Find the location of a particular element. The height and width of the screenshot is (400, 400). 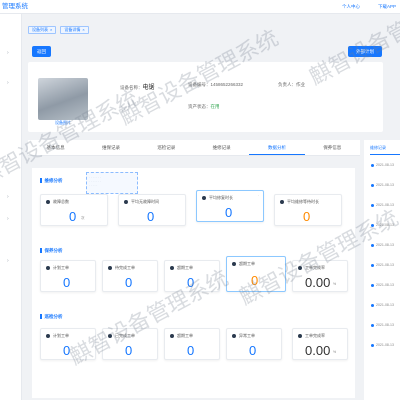

topnav-item-profile: 个人中心 is located at coordinates (351, 7).